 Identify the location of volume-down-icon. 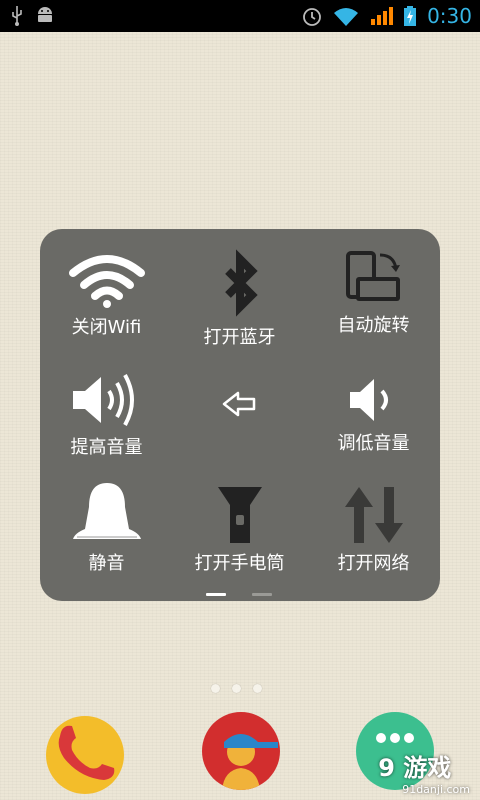
(368, 400).